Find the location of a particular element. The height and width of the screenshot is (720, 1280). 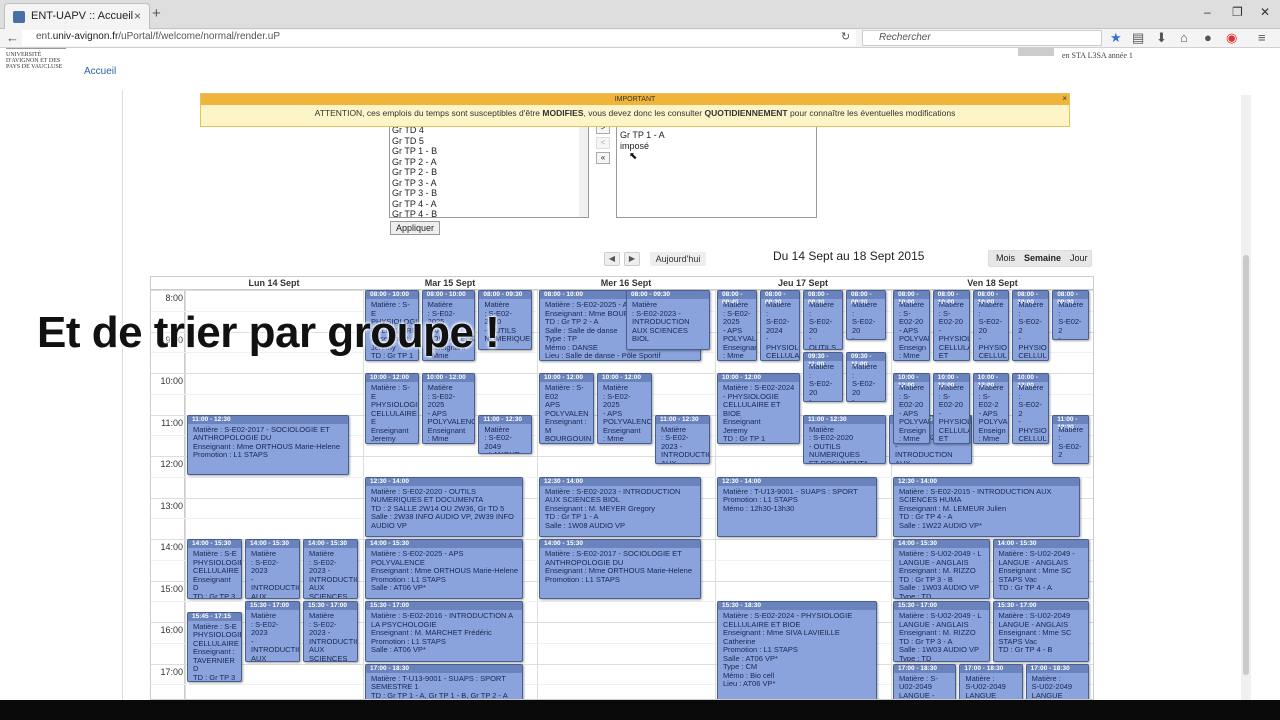

home-link: Accueil is located at coordinates (100, 71).